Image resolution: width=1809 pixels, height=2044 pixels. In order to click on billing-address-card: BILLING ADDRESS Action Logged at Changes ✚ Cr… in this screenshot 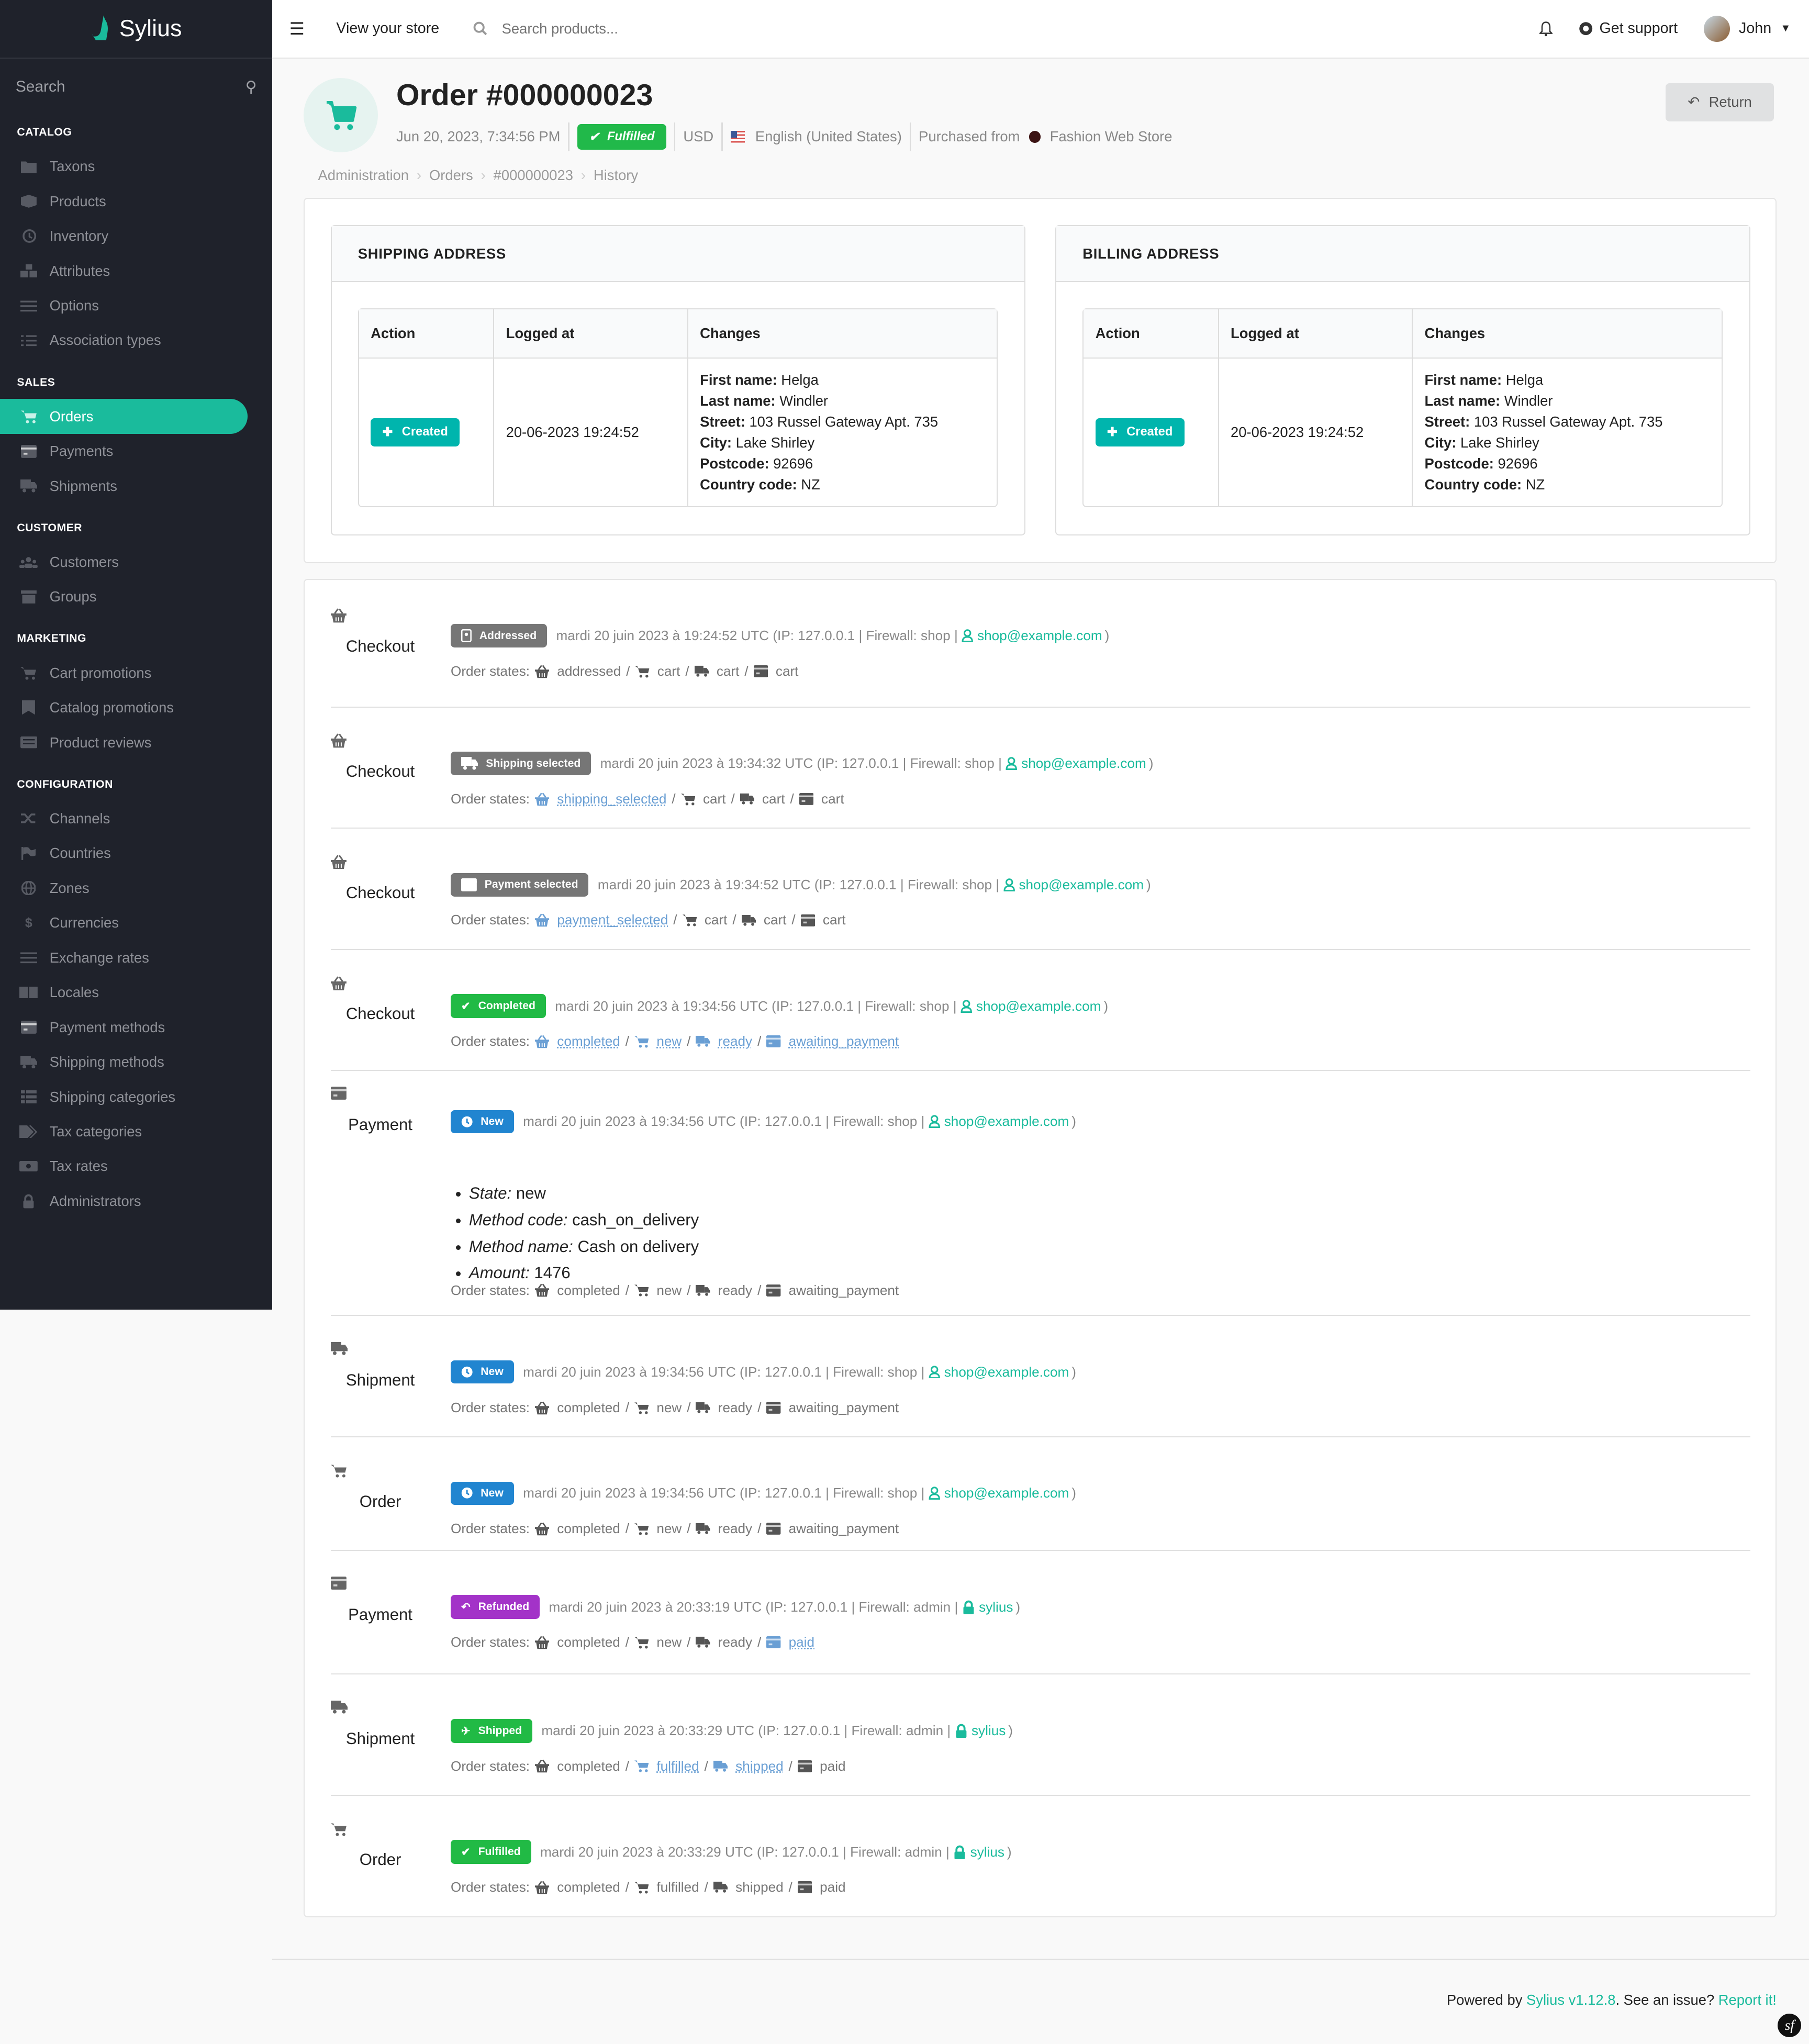, I will do `click(1402, 380)`.